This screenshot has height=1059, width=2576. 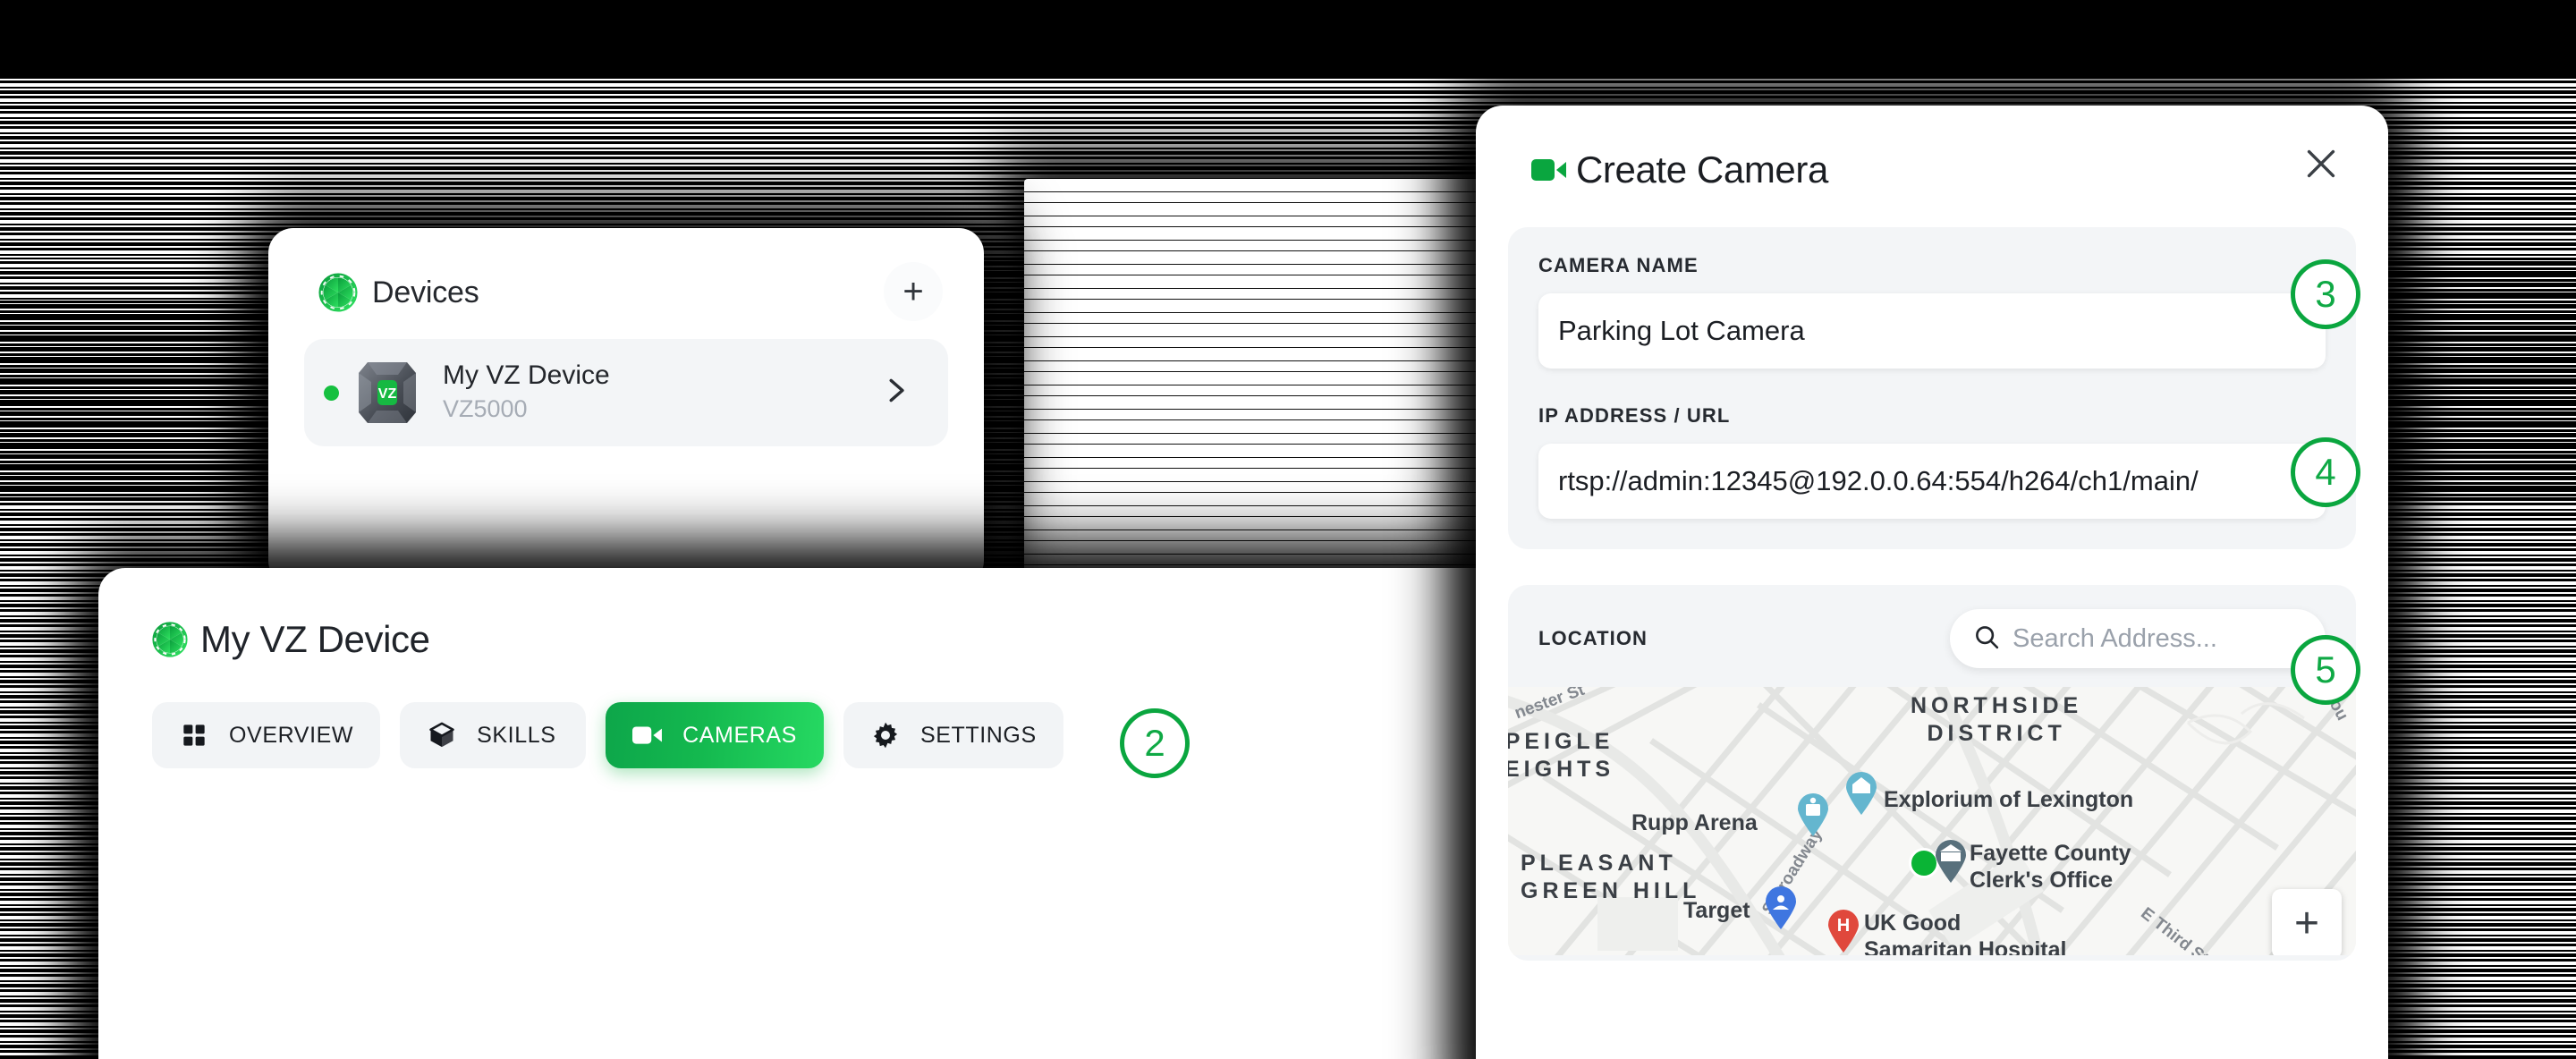 What do you see at coordinates (485, 409) in the screenshot?
I see `device-model: VZ5000` at bounding box center [485, 409].